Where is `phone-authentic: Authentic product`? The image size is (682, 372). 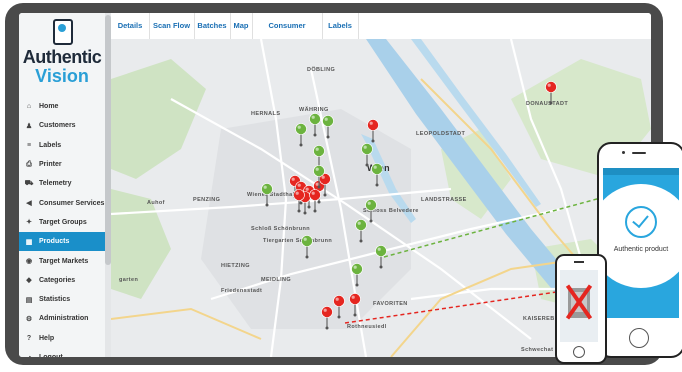
phone-authentic: Authentic product is located at coordinates (639, 250).